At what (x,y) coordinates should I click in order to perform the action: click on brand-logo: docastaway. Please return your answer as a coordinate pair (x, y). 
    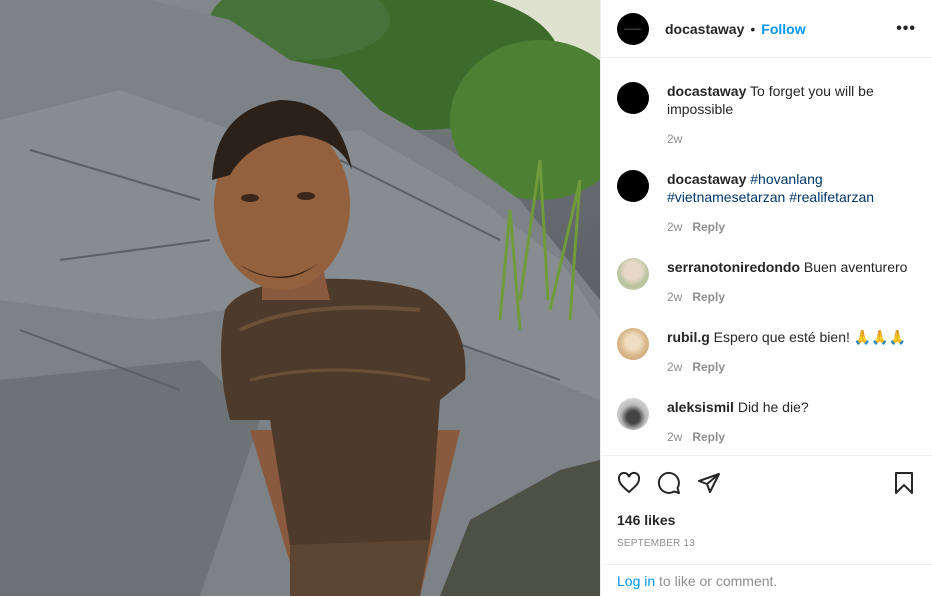
    Looking at the image, I should click on (633, 28).